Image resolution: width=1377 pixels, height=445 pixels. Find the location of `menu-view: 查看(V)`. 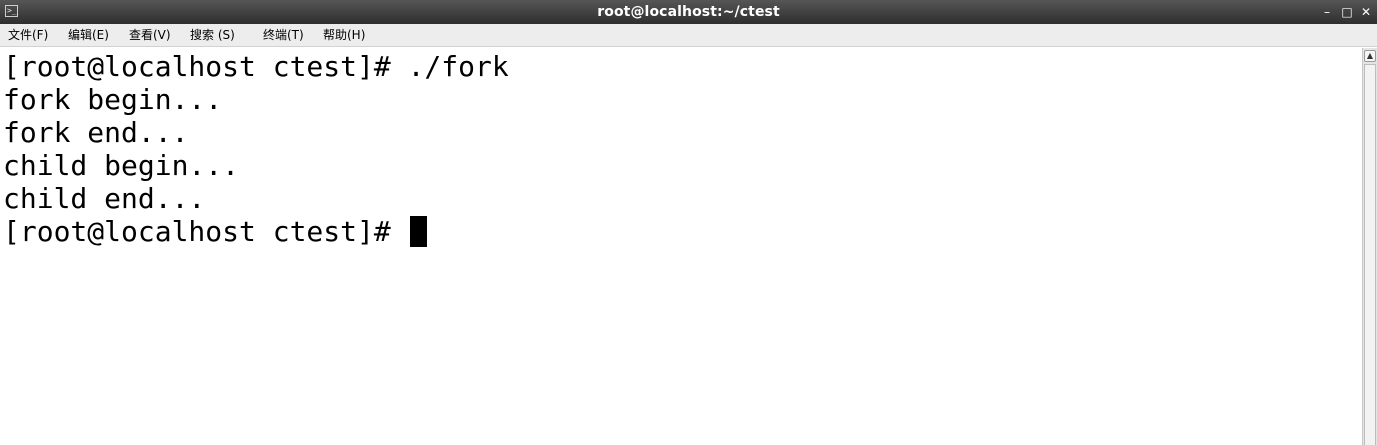

menu-view: 查看(V) is located at coordinates (150, 35).